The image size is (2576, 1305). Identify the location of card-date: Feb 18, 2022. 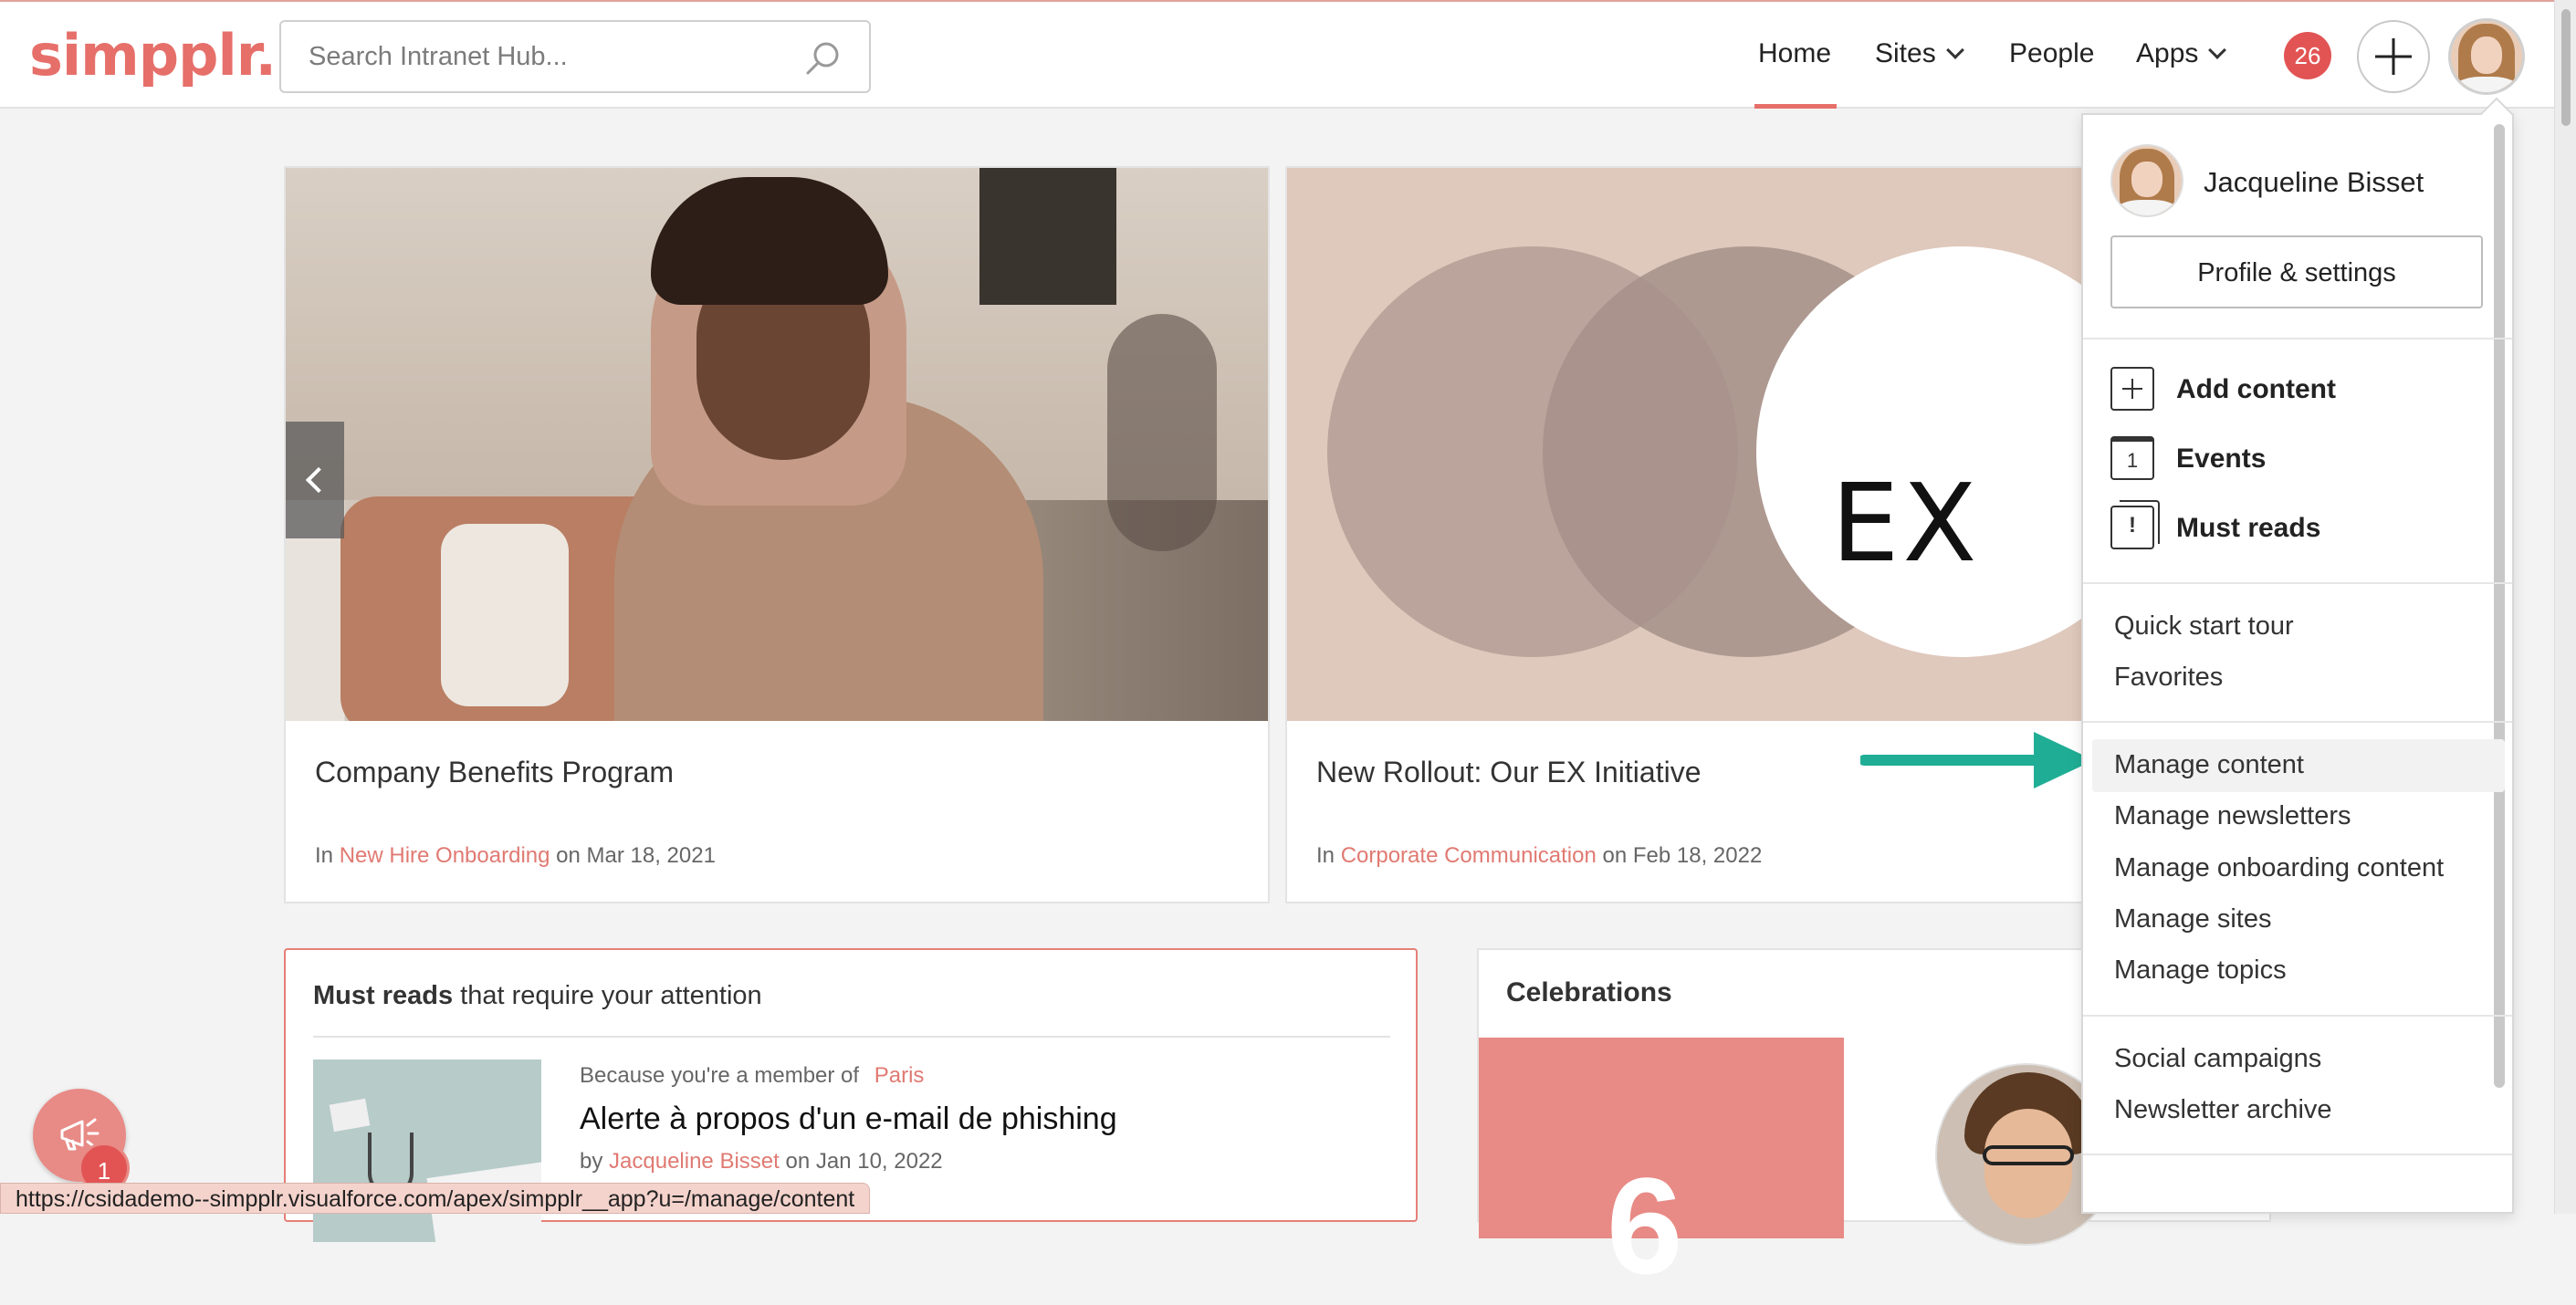
(1697, 855).